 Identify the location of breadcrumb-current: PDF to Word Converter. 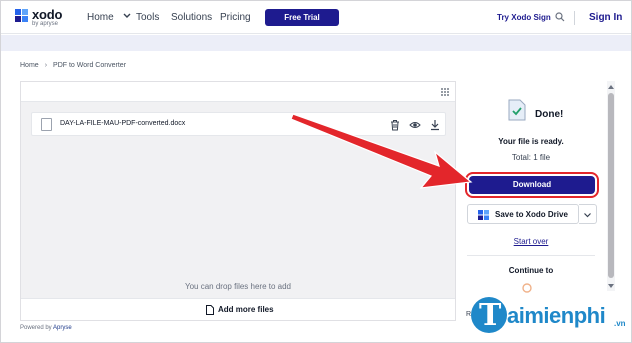
(90, 65).